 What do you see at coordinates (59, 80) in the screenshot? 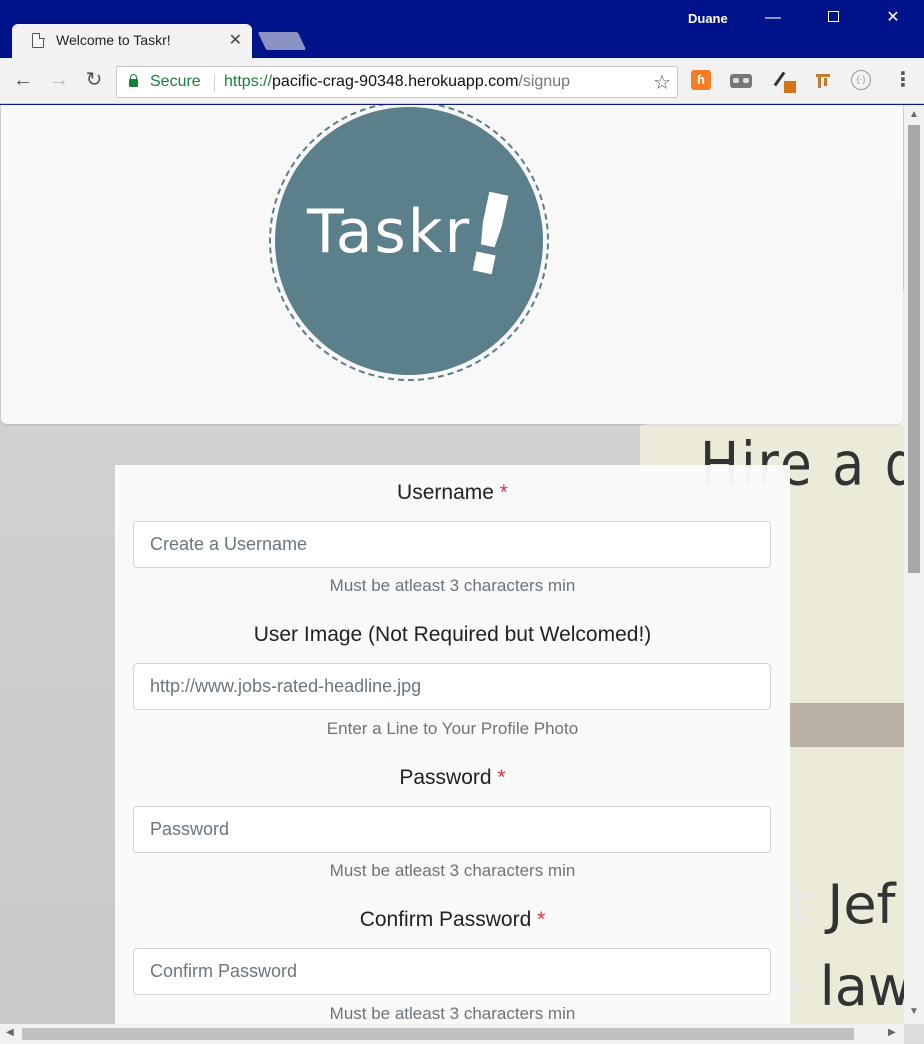
I see `forward-button: →` at bounding box center [59, 80].